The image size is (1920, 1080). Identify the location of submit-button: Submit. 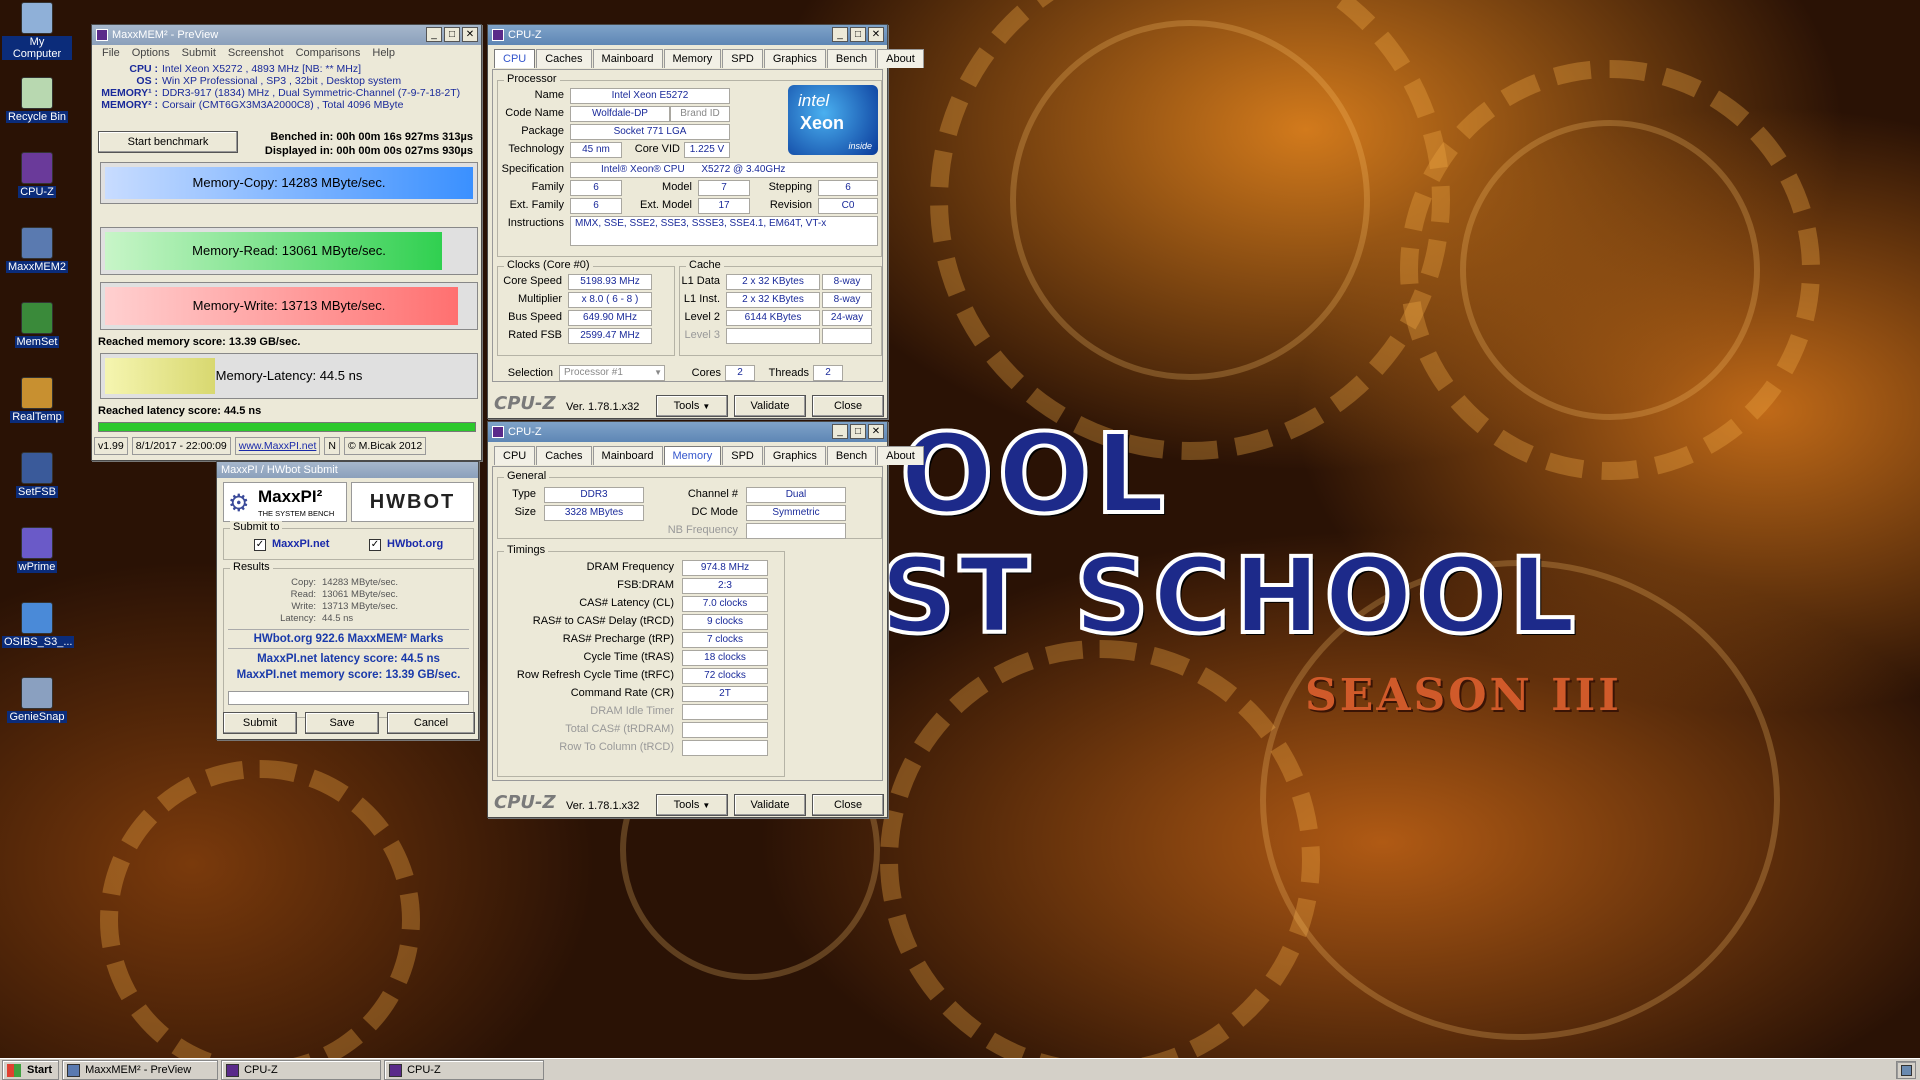
(260, 723).